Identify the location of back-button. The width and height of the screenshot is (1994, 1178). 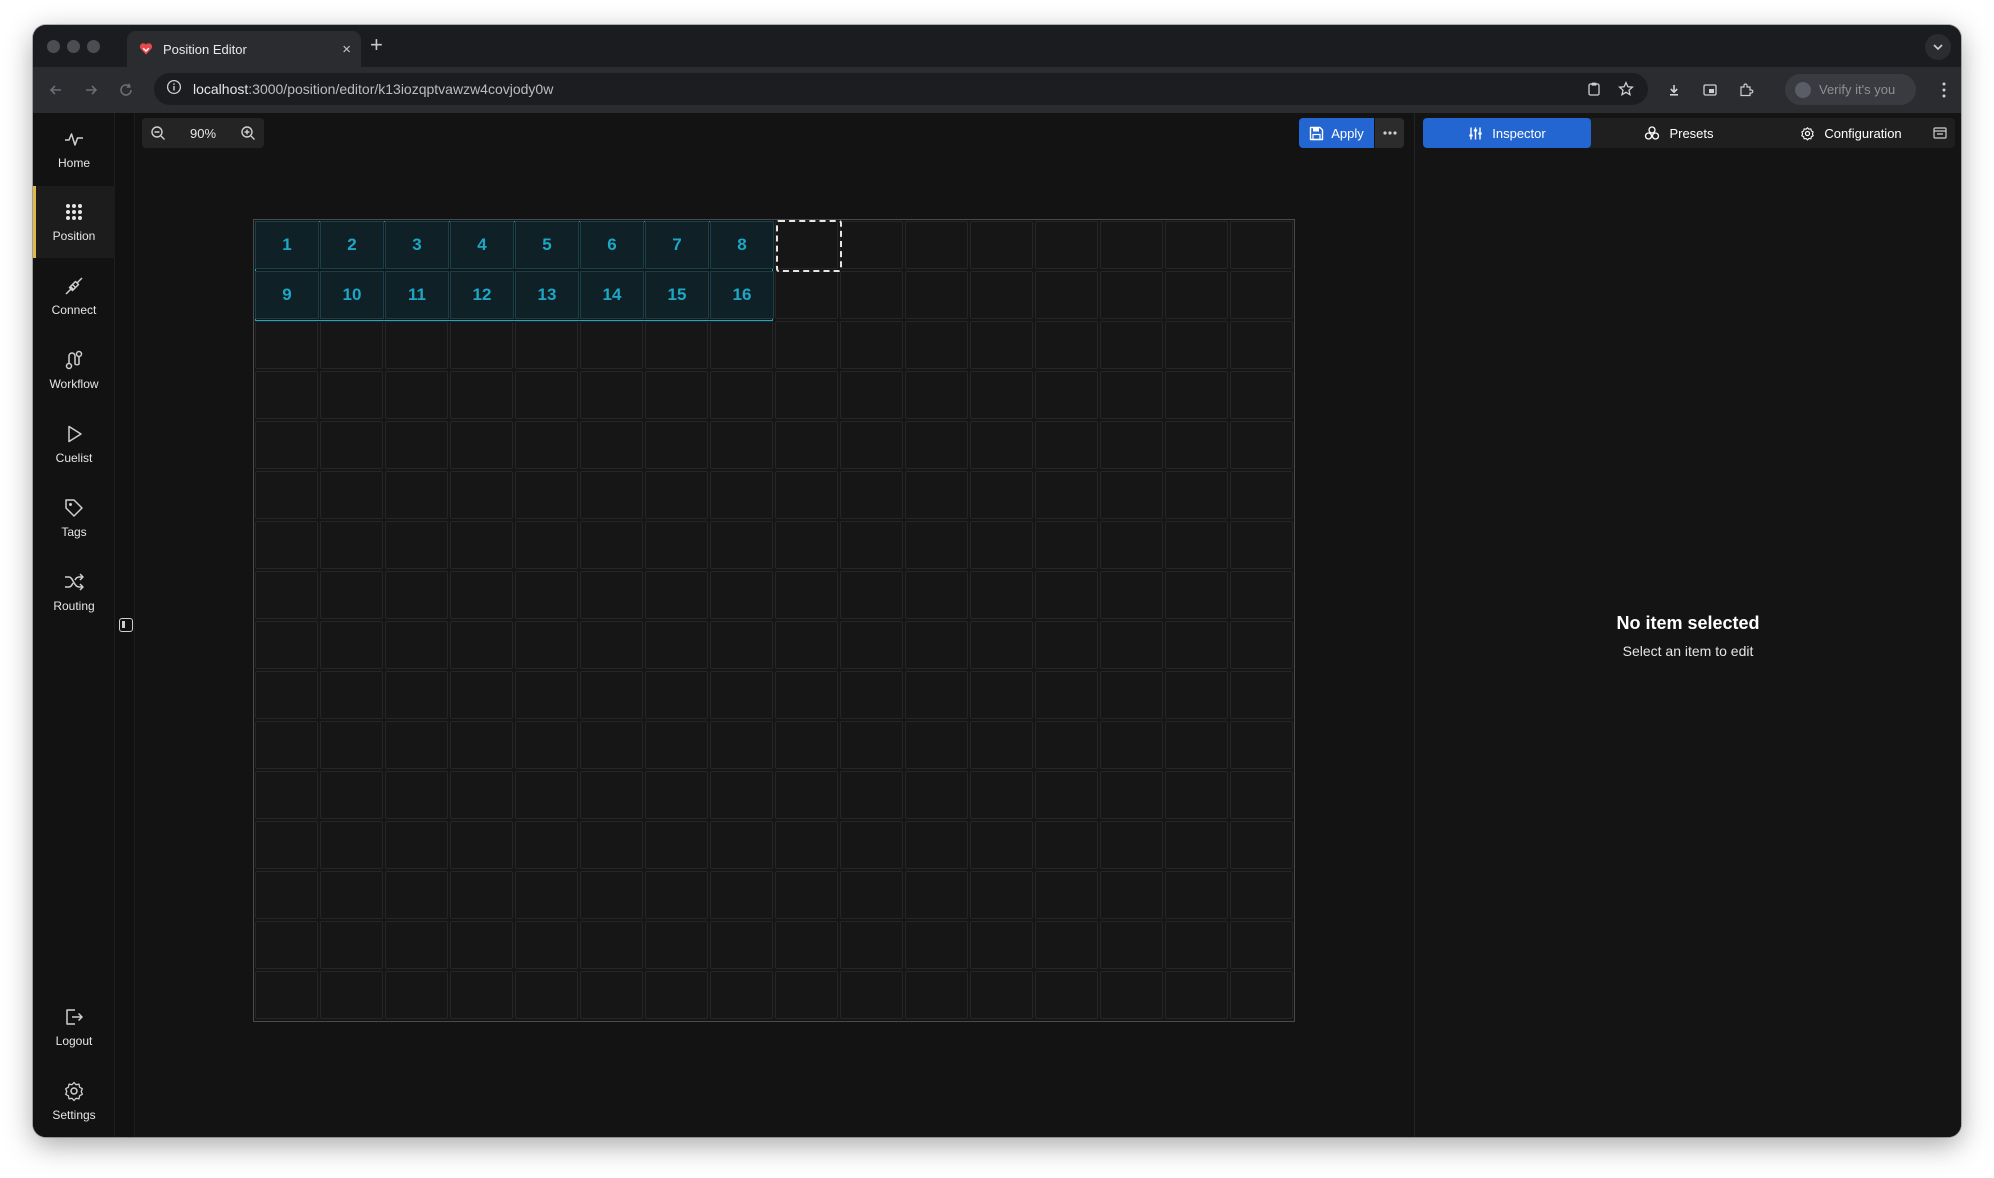
(56, 90).